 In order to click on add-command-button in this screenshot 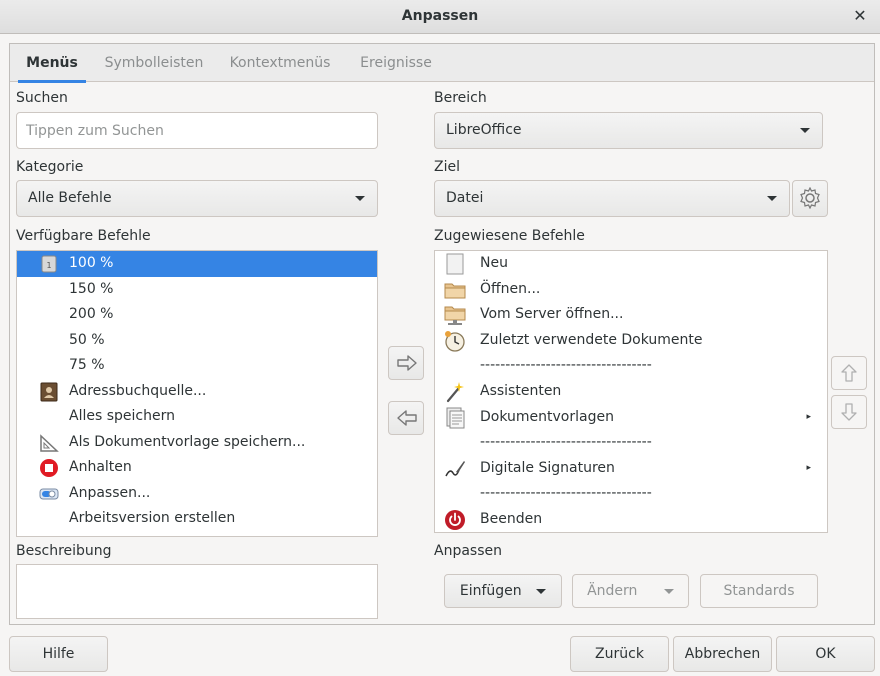, I will do `click(406, 363)`.